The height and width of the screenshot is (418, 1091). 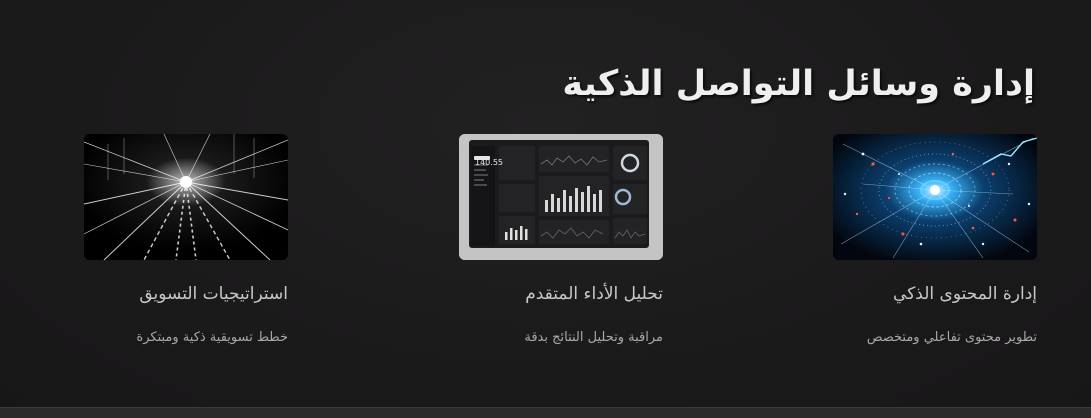 I want to click on card-image-light-tunnel, so click(x=186, y=197).